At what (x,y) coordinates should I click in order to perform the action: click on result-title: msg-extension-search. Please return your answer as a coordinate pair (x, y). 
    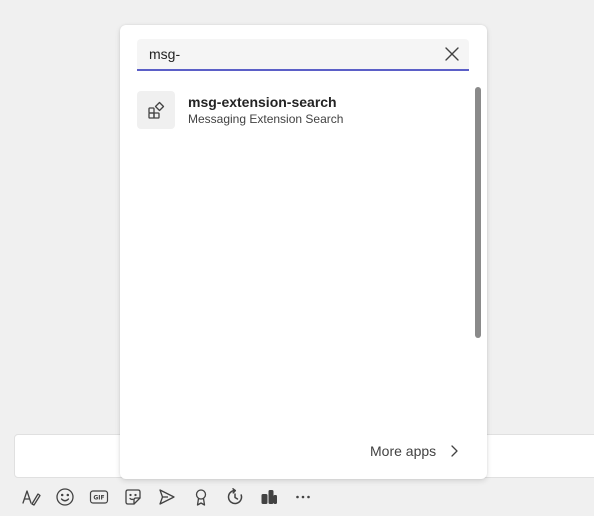
    Looking at the image, I should click on (262, 102).